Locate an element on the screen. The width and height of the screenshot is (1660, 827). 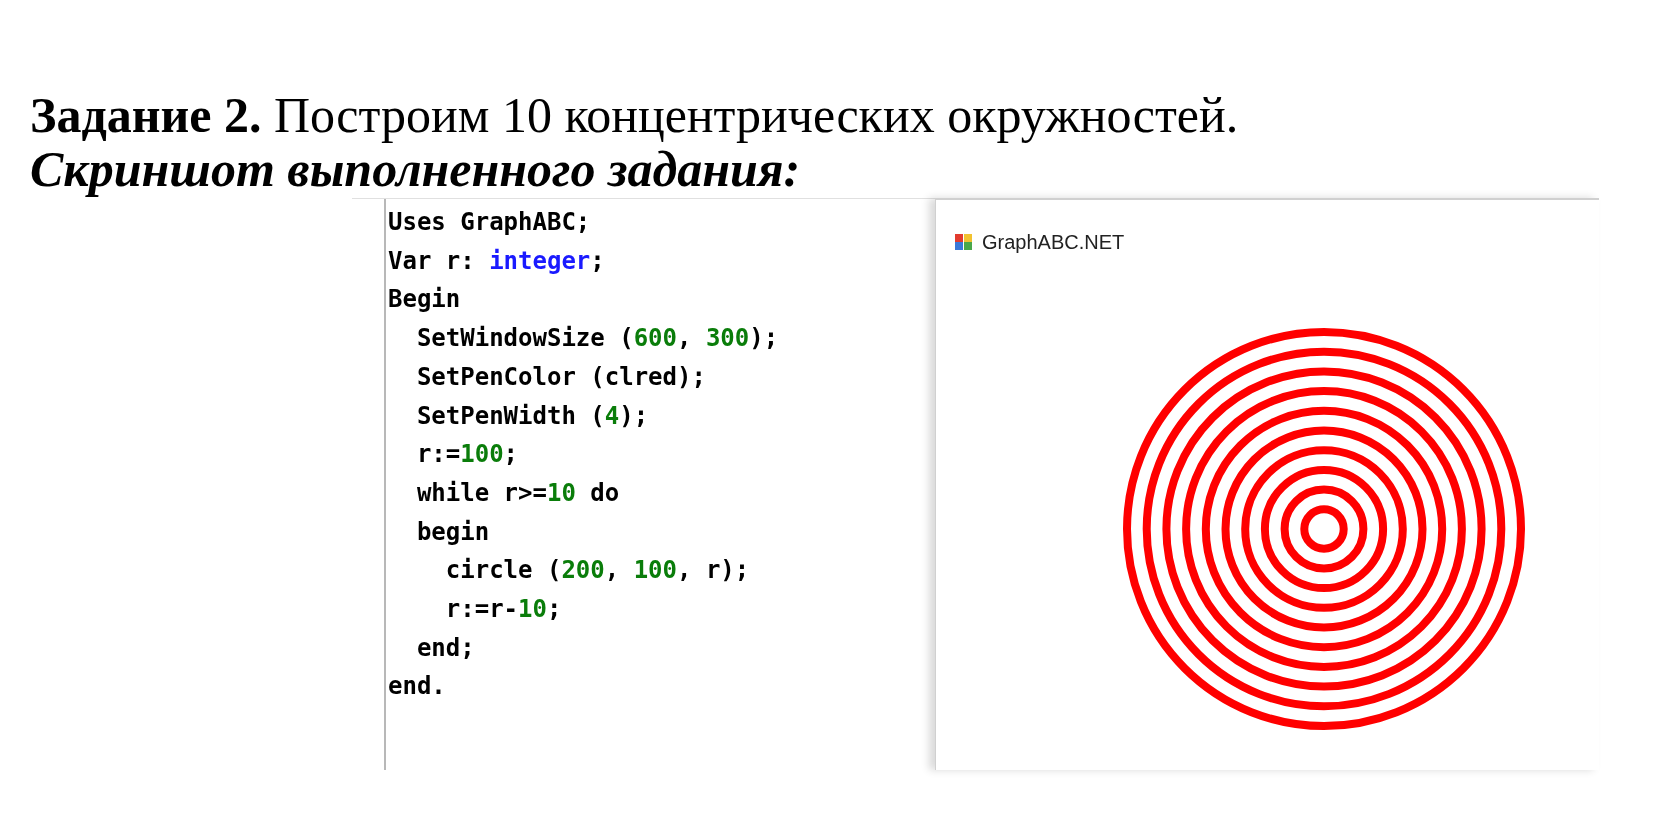
task-heading: Задание 2. Построим 10 концентрических окружностей. is located at coordinates (634, 115).